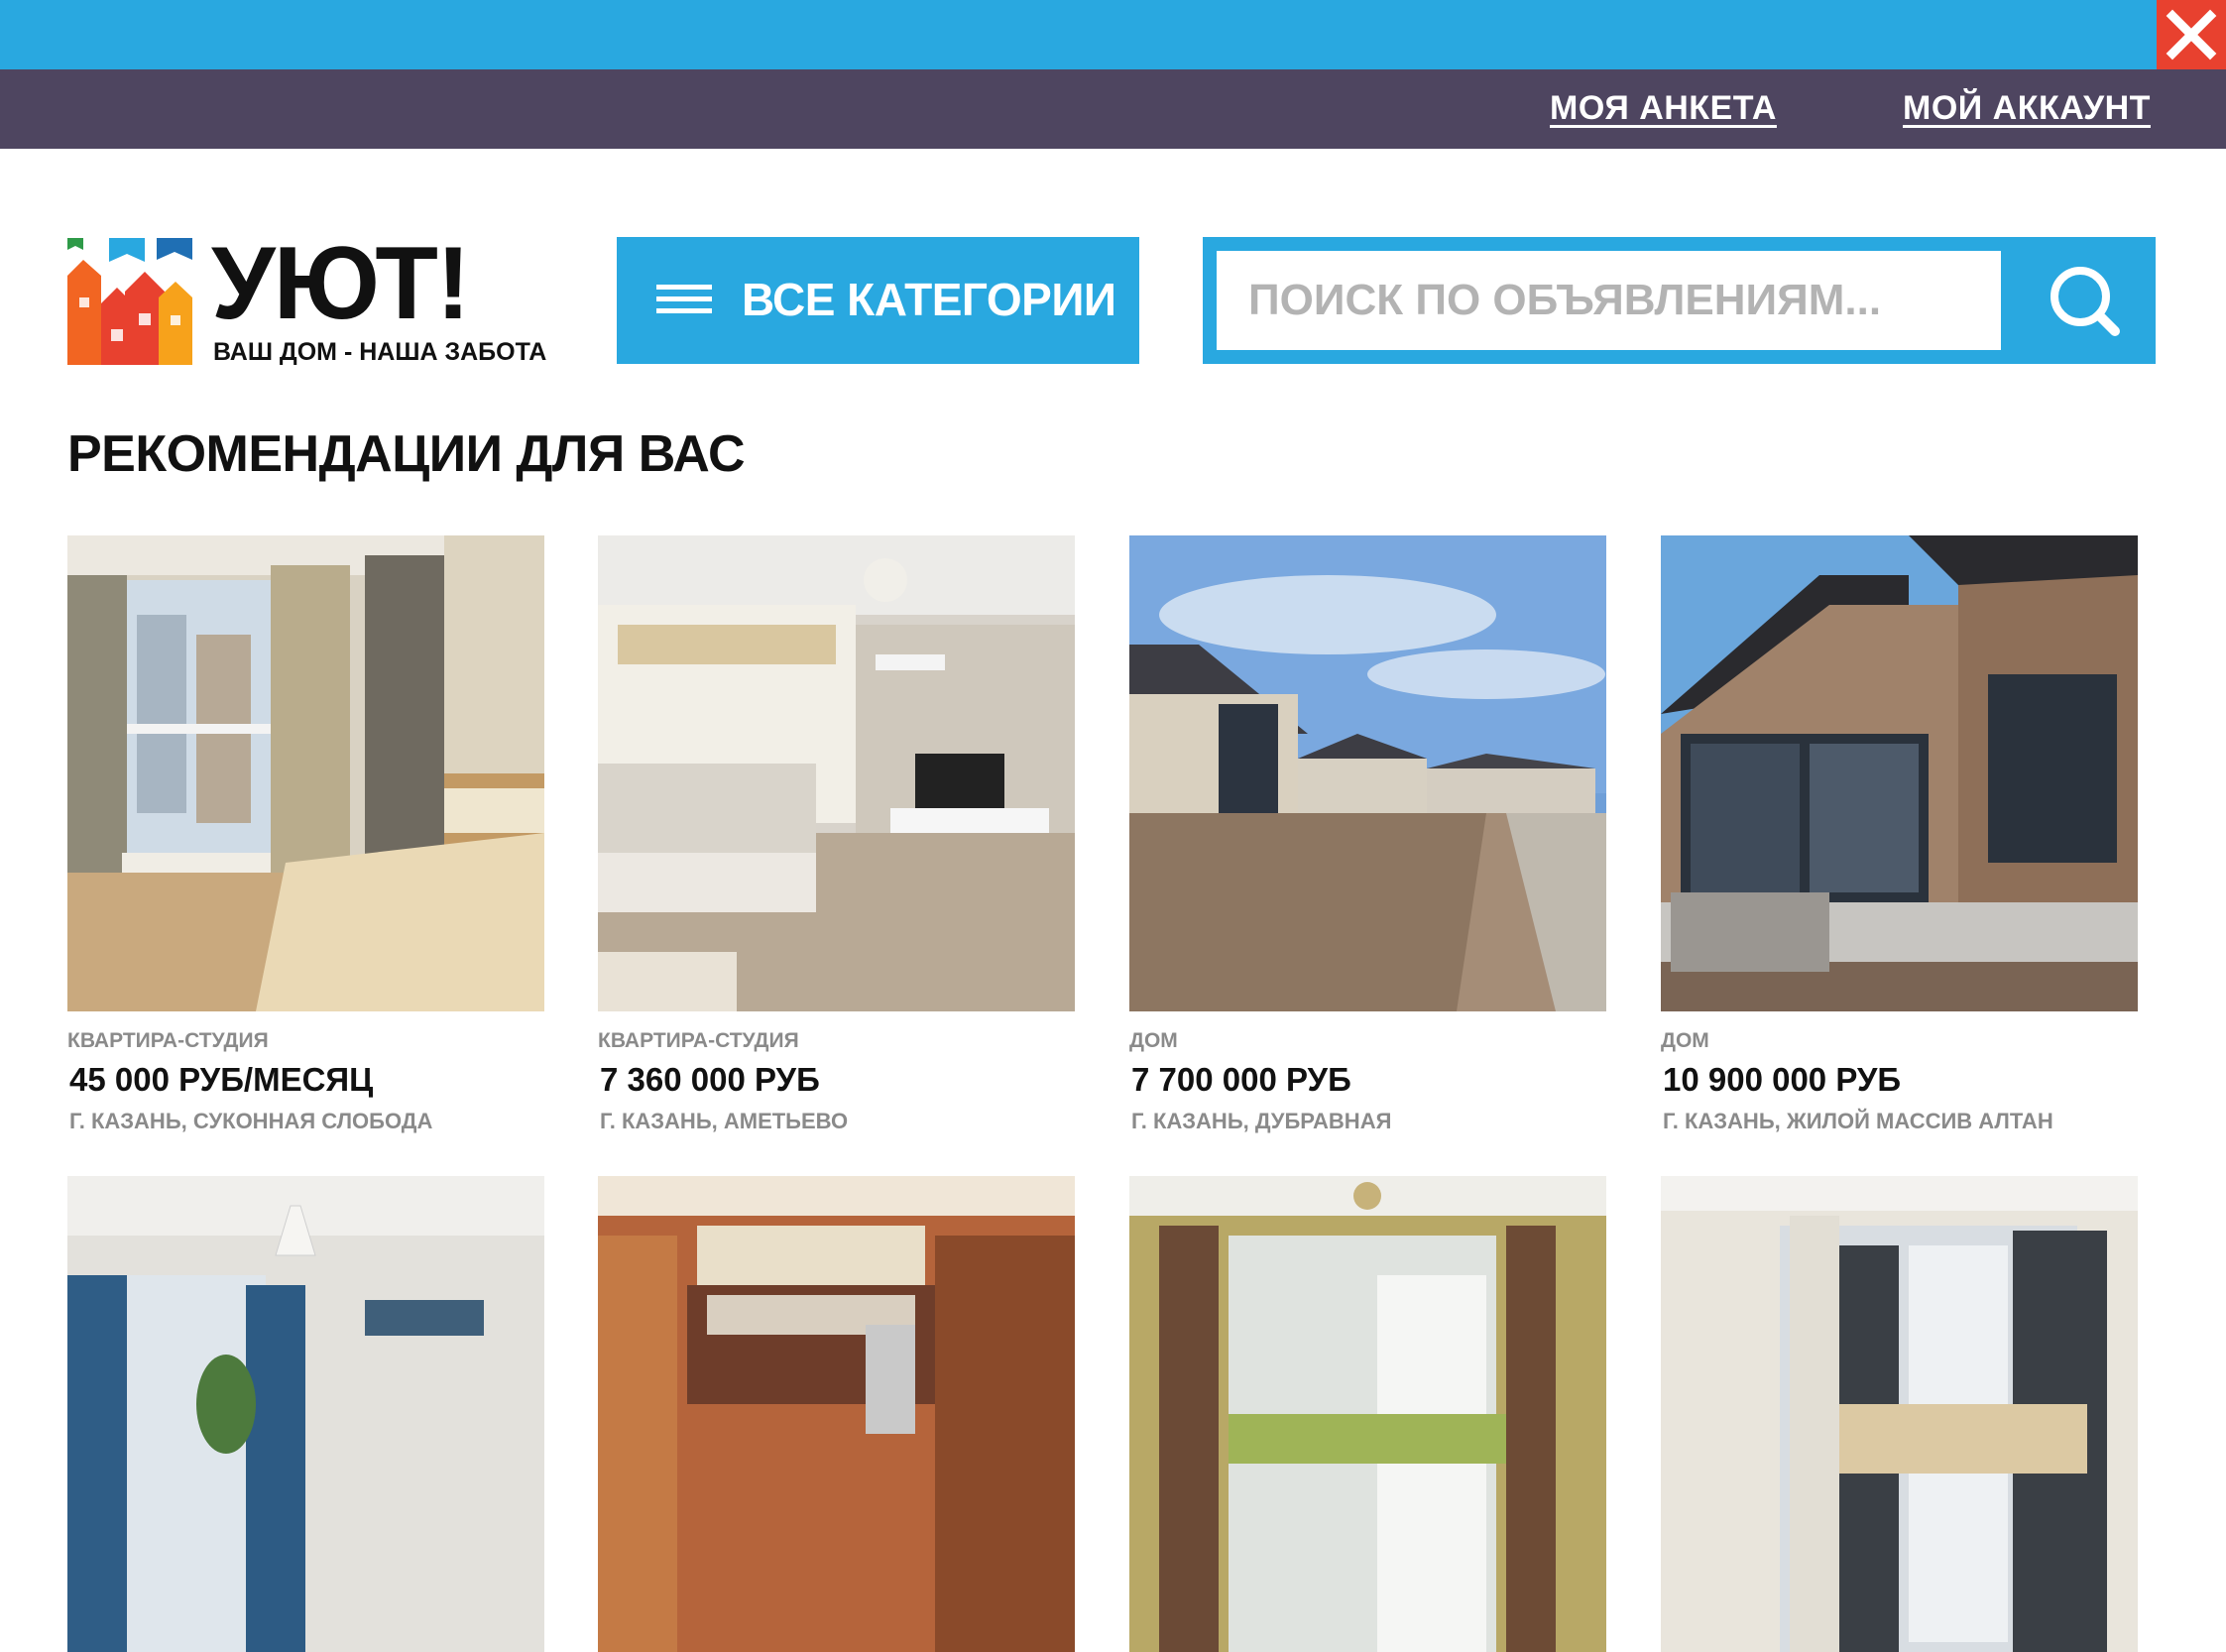 The height and width of the screenshot is (1652, 2226). Describe the element at coordinates (341, 283) in the screenshot. I see `logo-title: УЮТ!` at that location.